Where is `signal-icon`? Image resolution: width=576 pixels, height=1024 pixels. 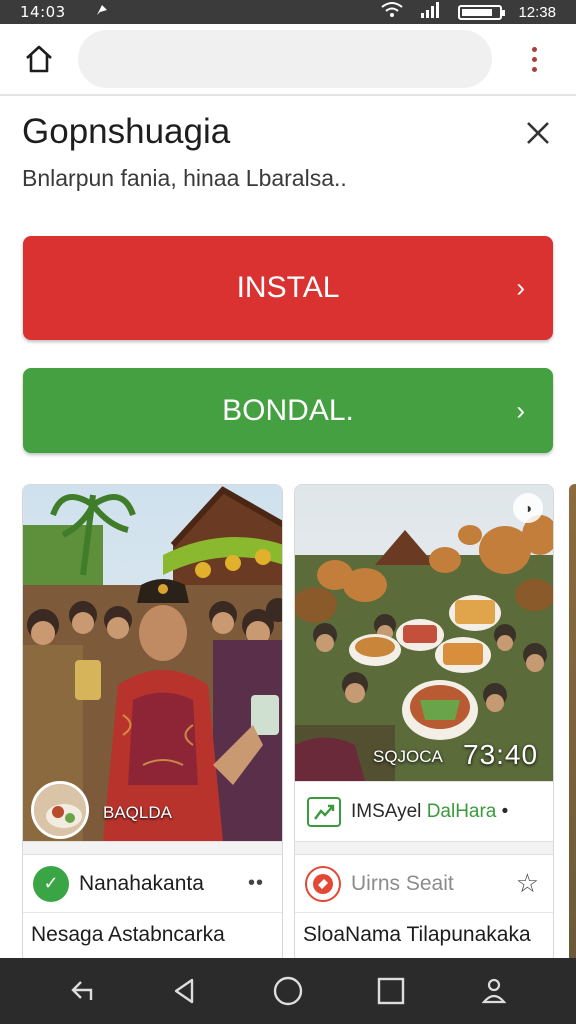
signal-icon is located at coordinates (431, 12).